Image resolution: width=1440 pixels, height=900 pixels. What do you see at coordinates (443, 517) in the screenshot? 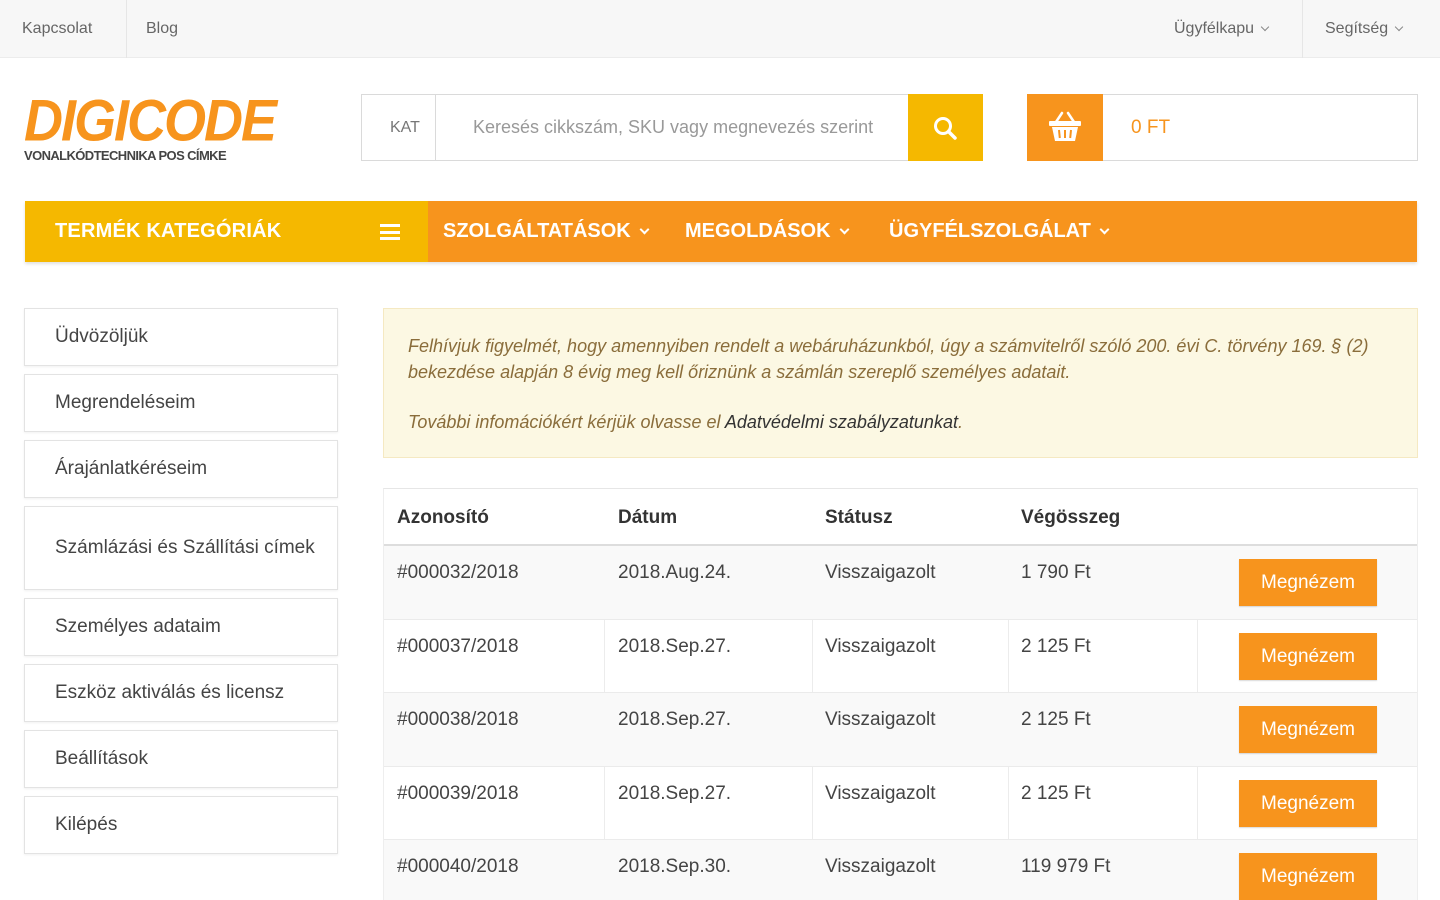
I see `column-header-id: Azonosító` at bounding box center [443, 517].